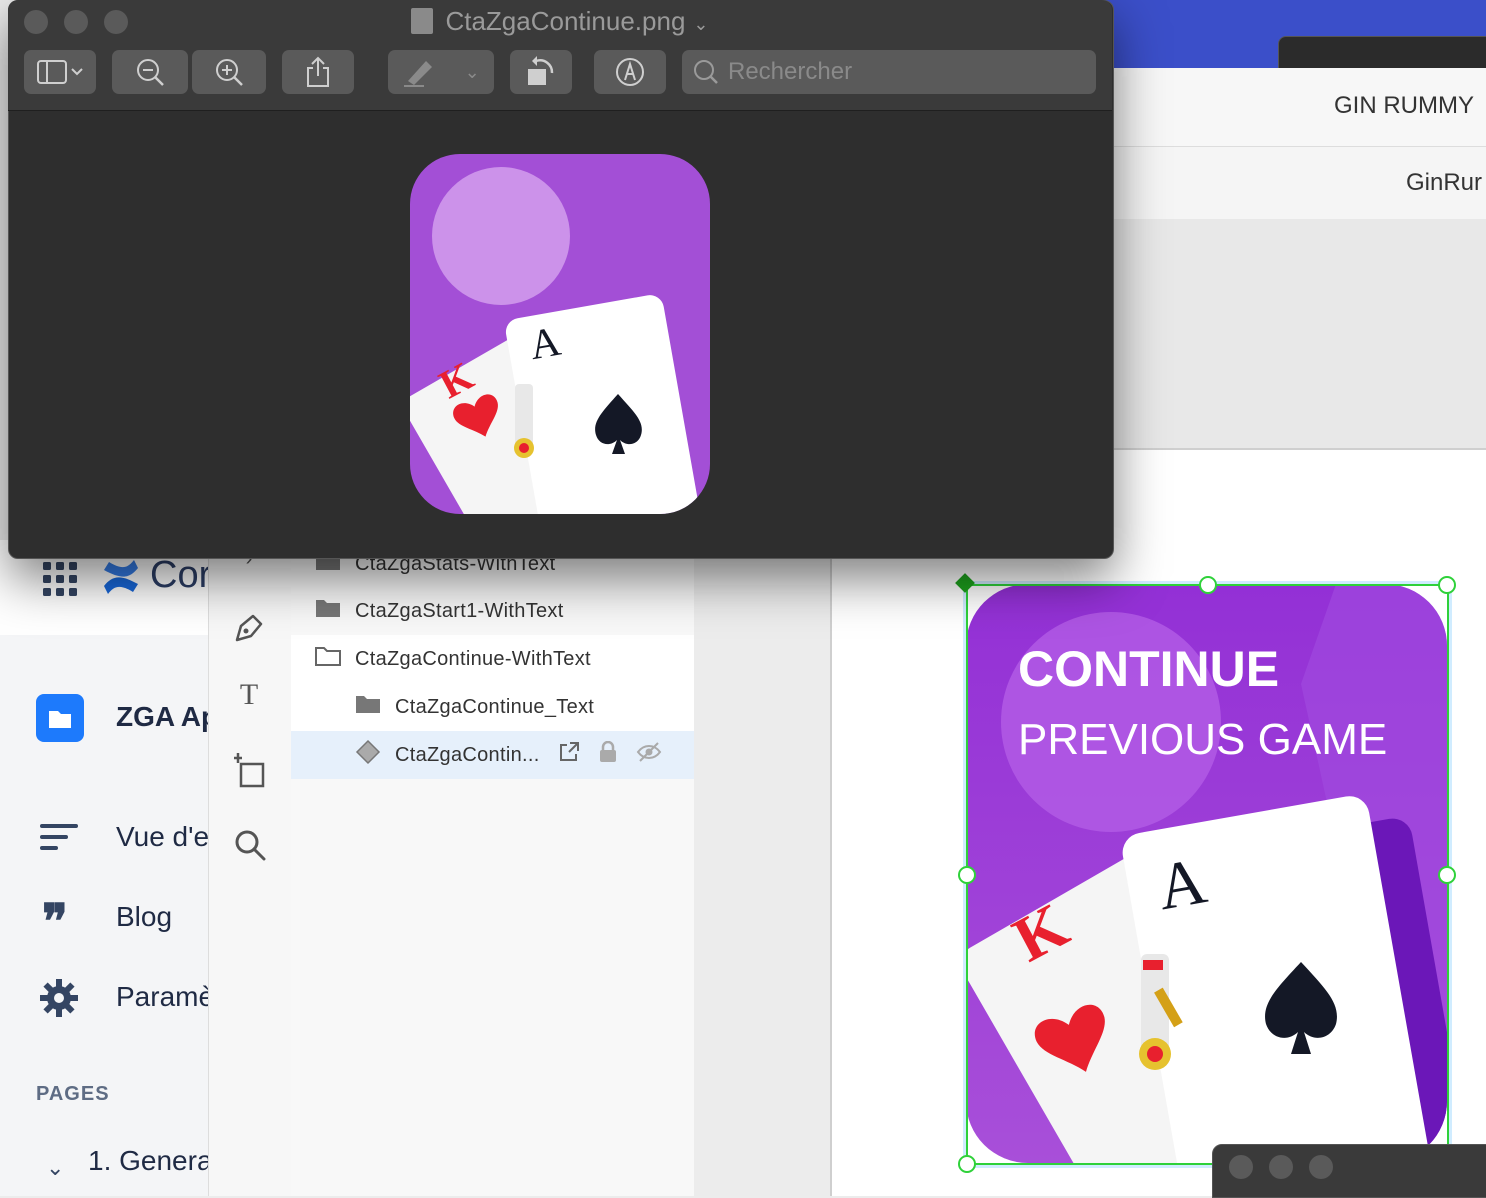 The image size is (1486, 1198). What do you see at coordinates (55, 922) in the screenshot?
I see `blog-quote-icon: ❞` at bounding box center [55, 922].